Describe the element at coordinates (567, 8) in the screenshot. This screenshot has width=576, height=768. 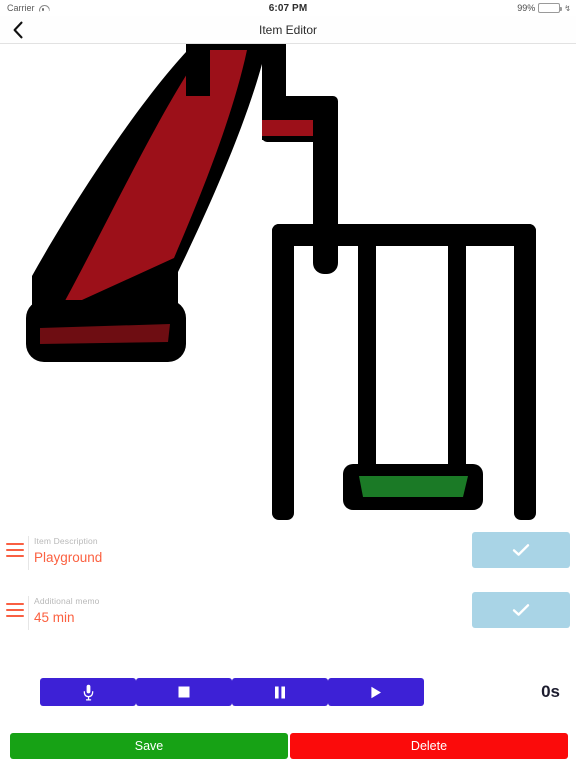
I see `battery-charging-icon: ↯` at that location.